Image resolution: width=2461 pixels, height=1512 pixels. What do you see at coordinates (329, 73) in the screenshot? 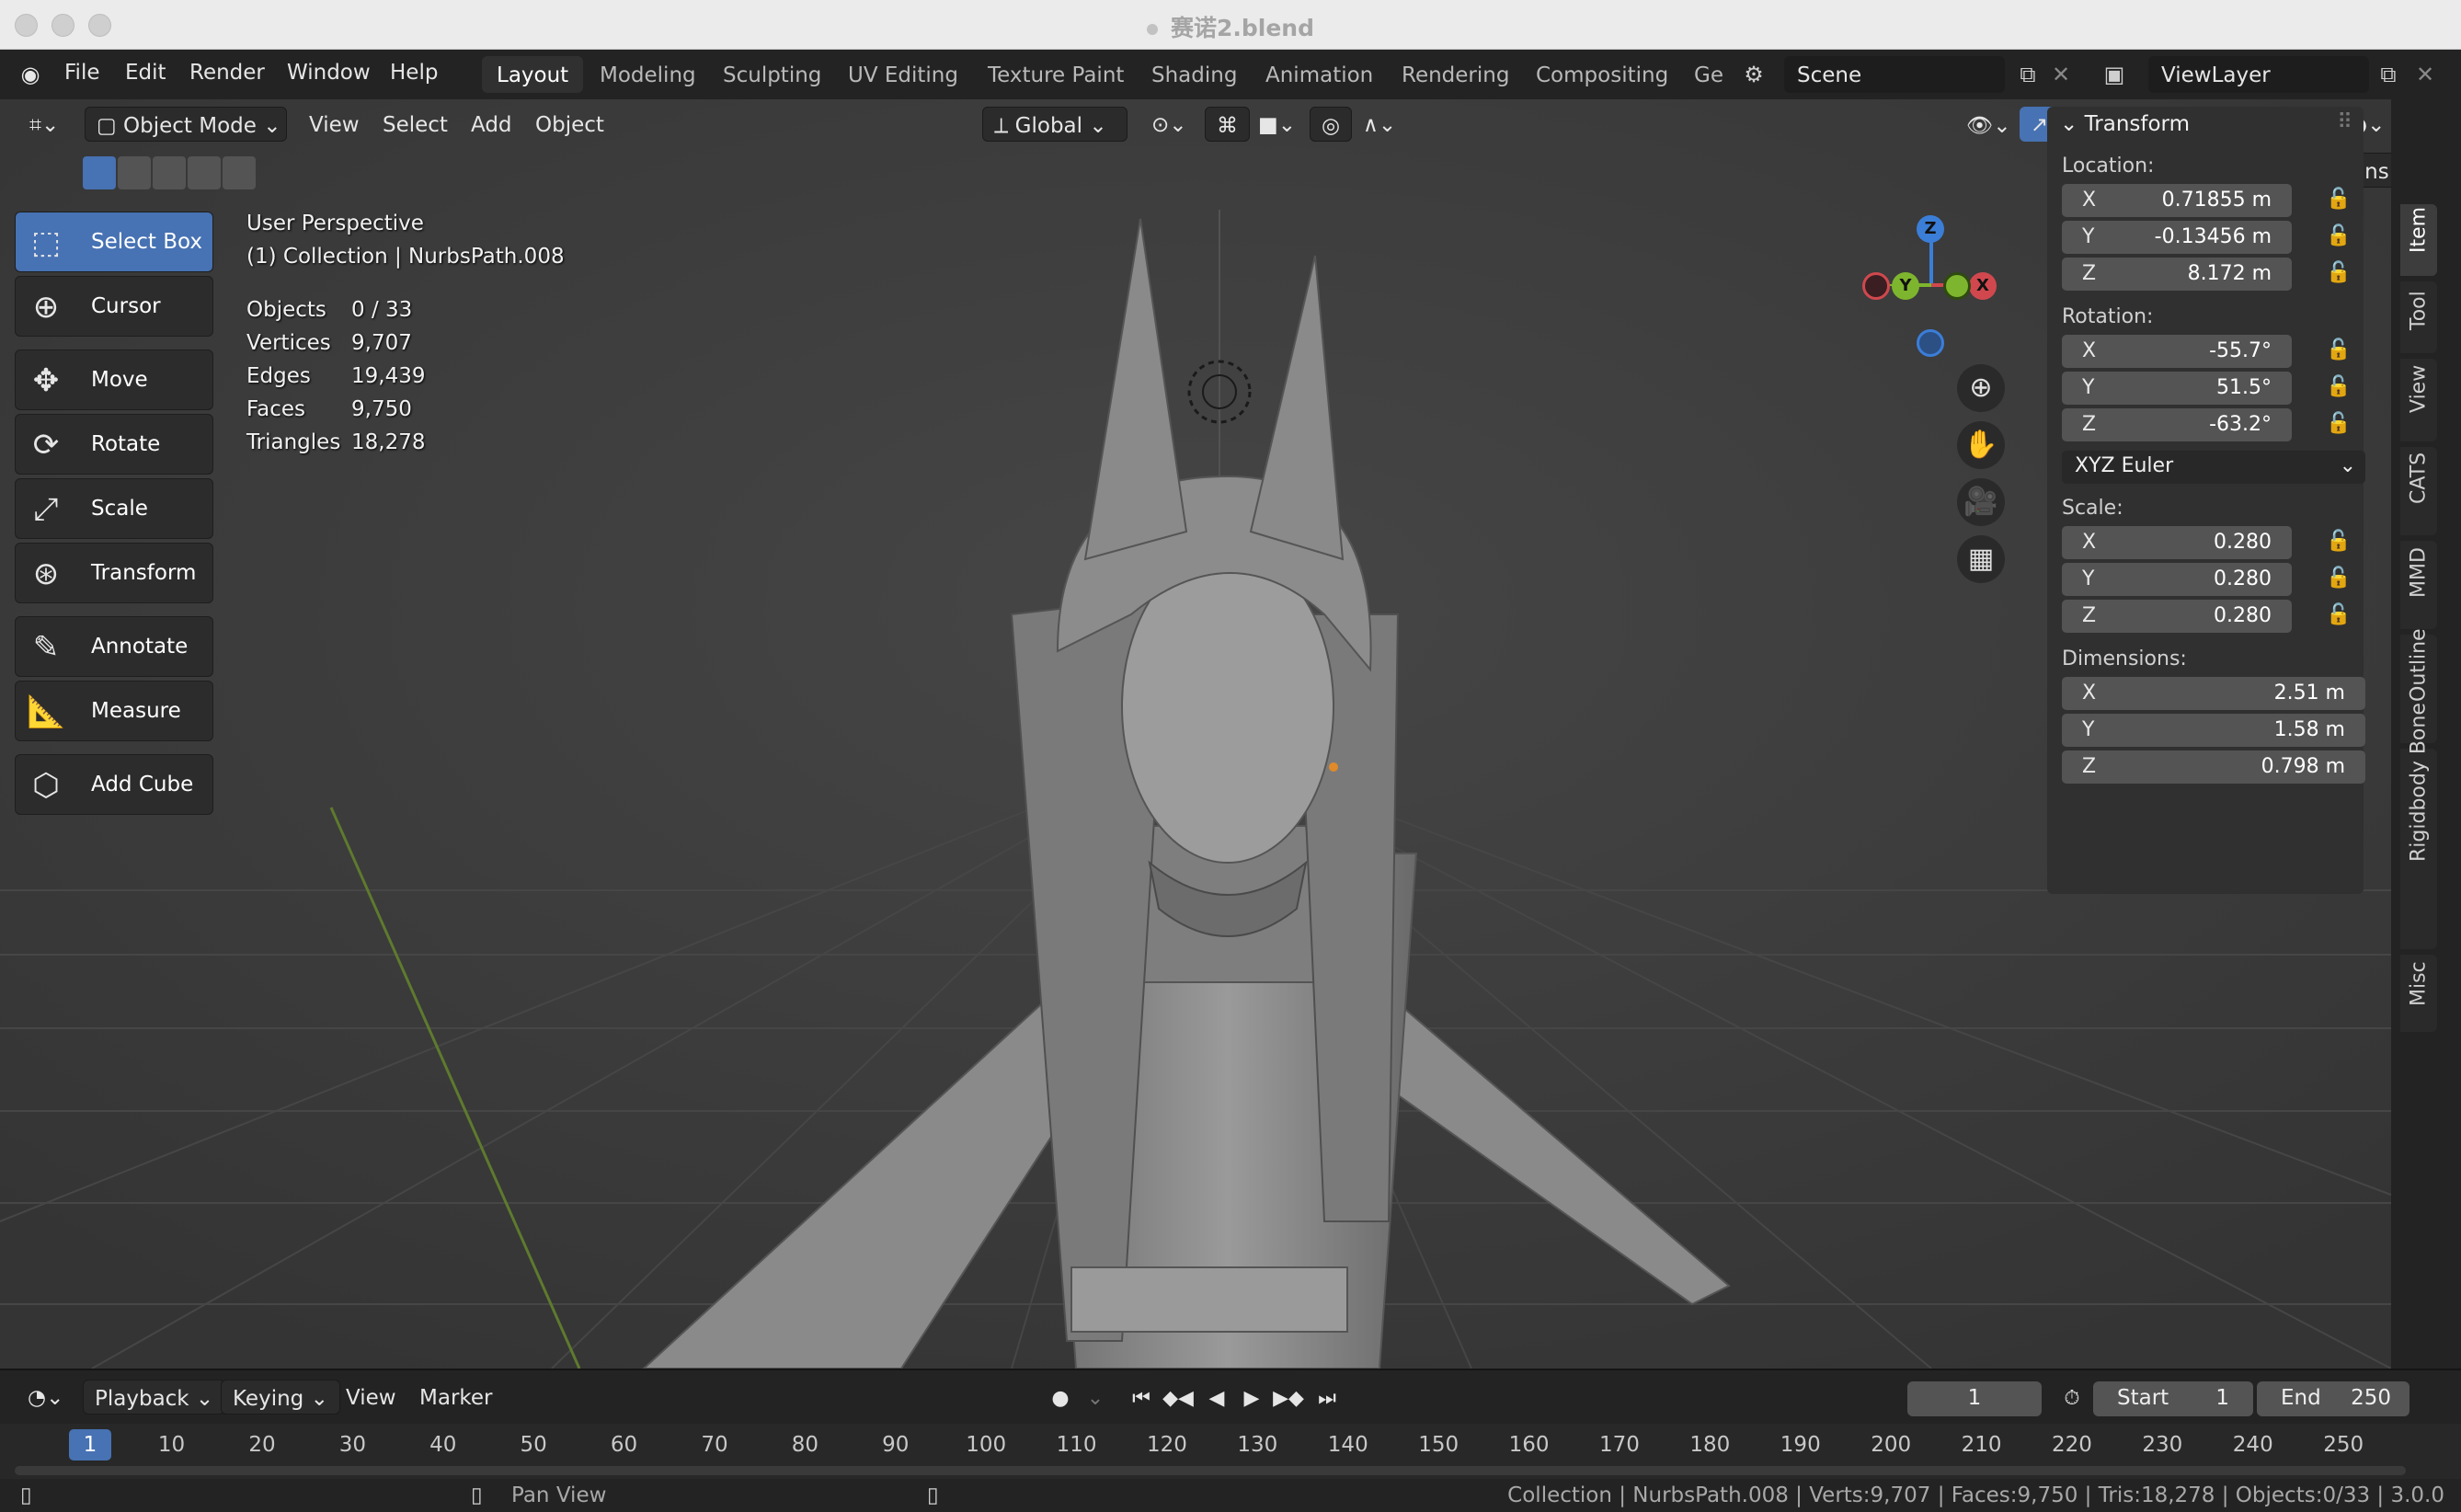
I see `menu-window: Window` at bounding box center [329, 73].